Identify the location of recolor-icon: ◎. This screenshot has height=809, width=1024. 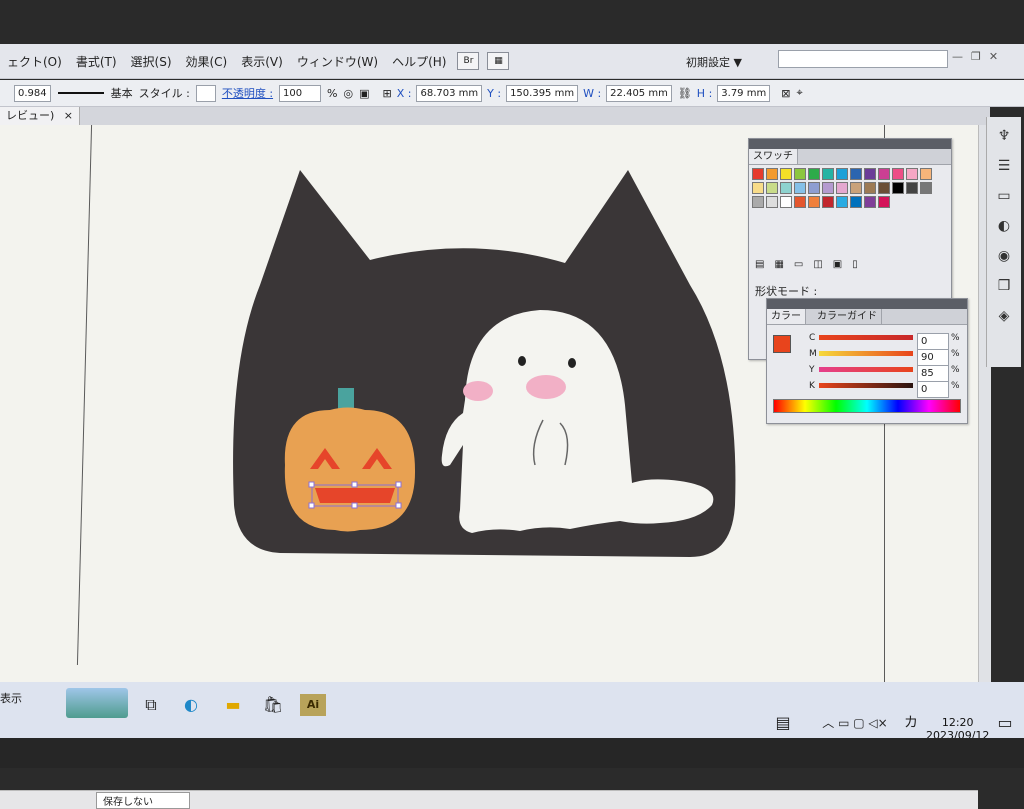
(349, 93).